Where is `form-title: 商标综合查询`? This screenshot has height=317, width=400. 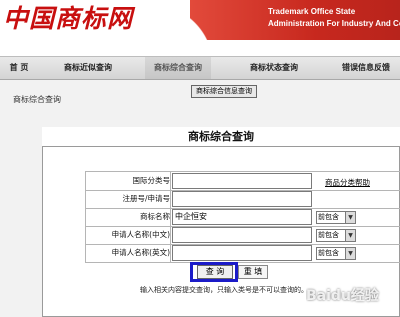
form-title: 商标综合查询 is located at coordinates (221, 136).